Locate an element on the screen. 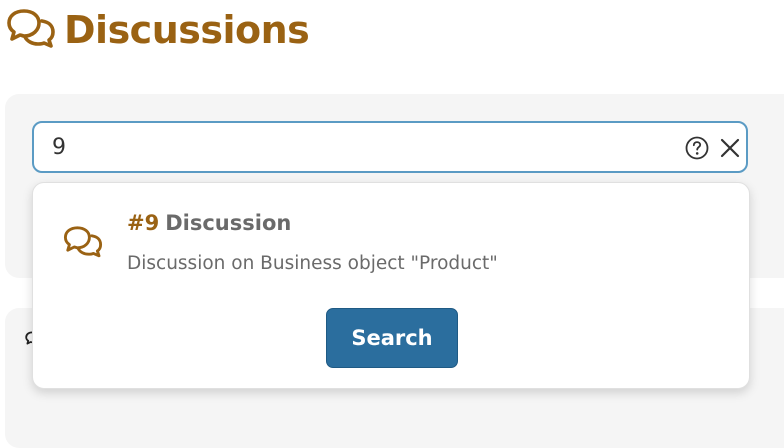  help-icon is located at coordinates (697, 148).